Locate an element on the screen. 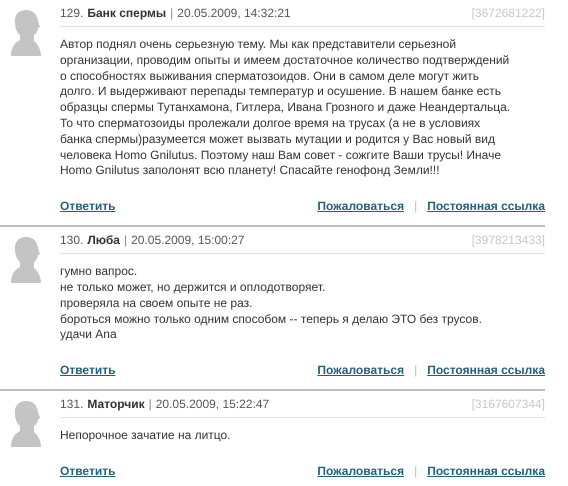 Image resolution: width=568 pixels, height=486 pixels. comment-text-line: Непорочное зачатие на литцо. is located at coordinates (146, 436).